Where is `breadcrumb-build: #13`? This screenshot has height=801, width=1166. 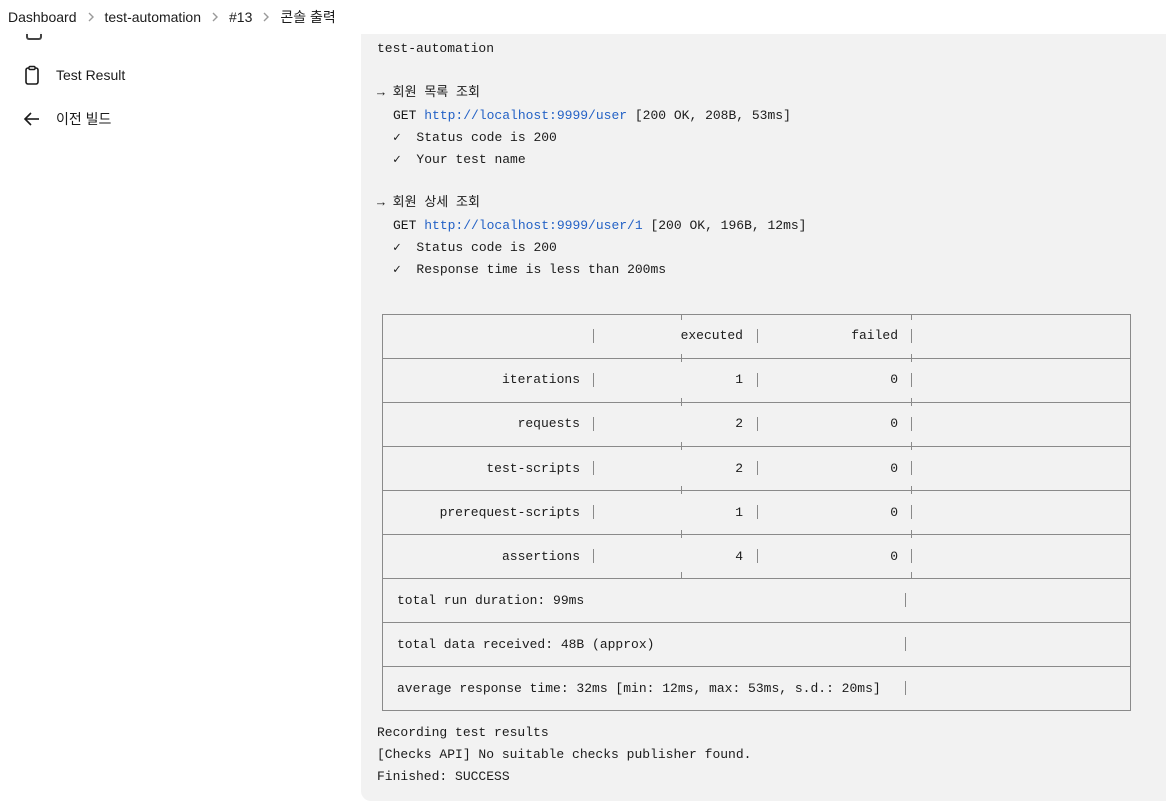
breadcrumb-build: #13 is located at coordinates (240, 17).